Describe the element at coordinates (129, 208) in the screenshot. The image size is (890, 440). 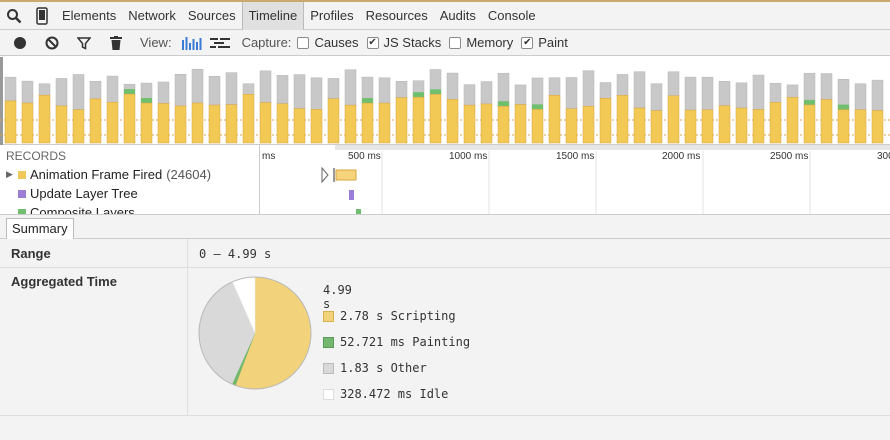
I see `record-composite-layers: Composite Layers` at that location.